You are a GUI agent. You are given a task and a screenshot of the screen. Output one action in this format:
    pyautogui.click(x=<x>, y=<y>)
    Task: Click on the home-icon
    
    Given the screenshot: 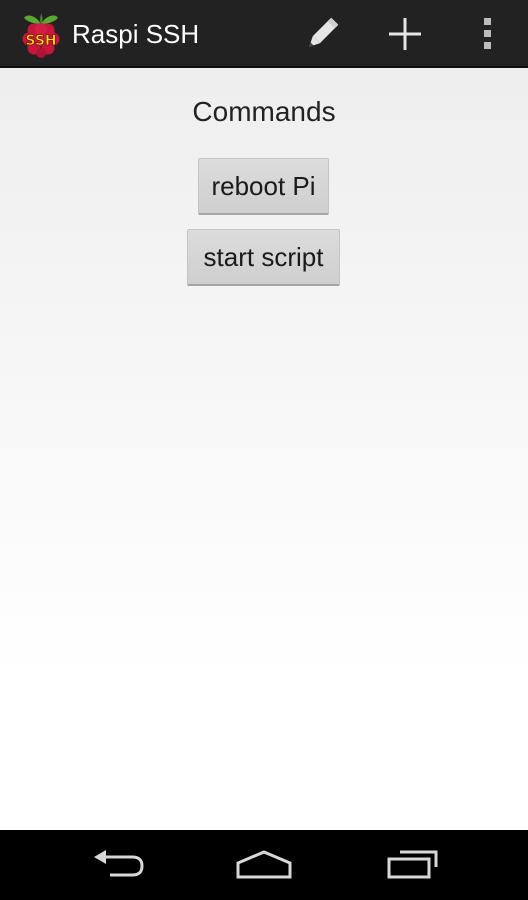 What is the action you would take?
    pyautogui.click(x=264, y=864)
    